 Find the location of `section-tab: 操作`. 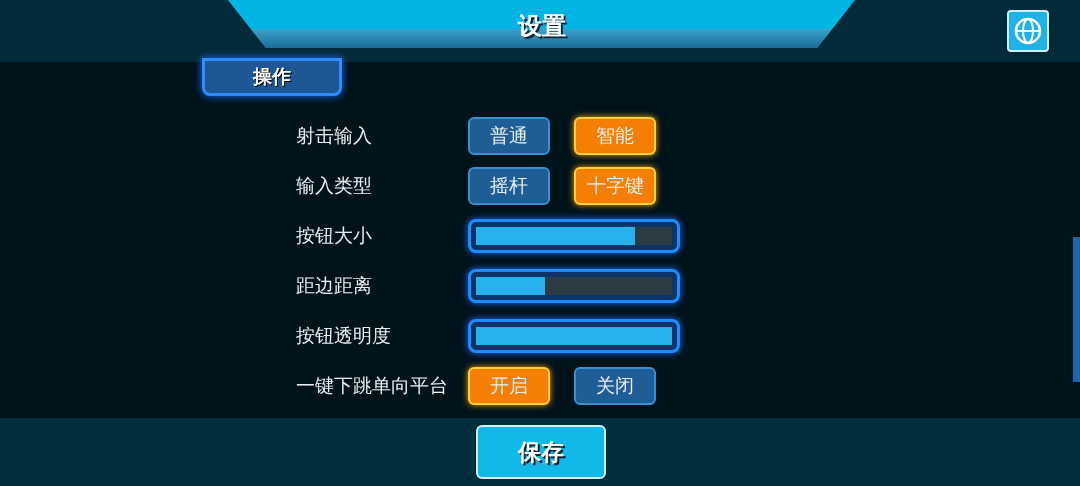

section-tab: 操作 is located at coordinates (272, 77).